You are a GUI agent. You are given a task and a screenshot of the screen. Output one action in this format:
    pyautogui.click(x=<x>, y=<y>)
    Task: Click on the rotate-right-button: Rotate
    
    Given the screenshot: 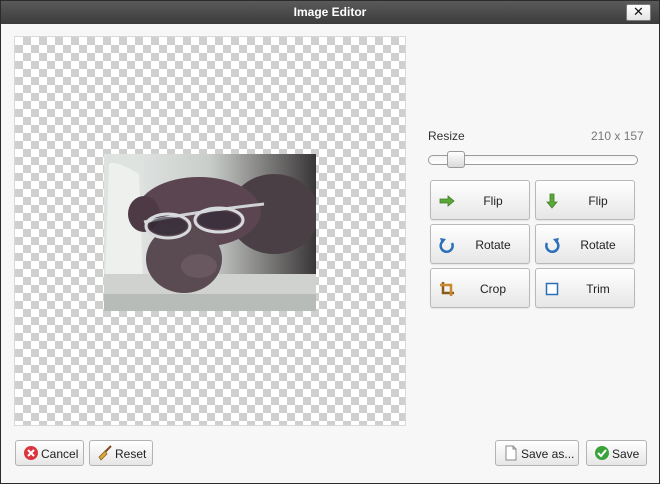 What is the action you would take?
    pyautogui.click(x=585, y=244)
    